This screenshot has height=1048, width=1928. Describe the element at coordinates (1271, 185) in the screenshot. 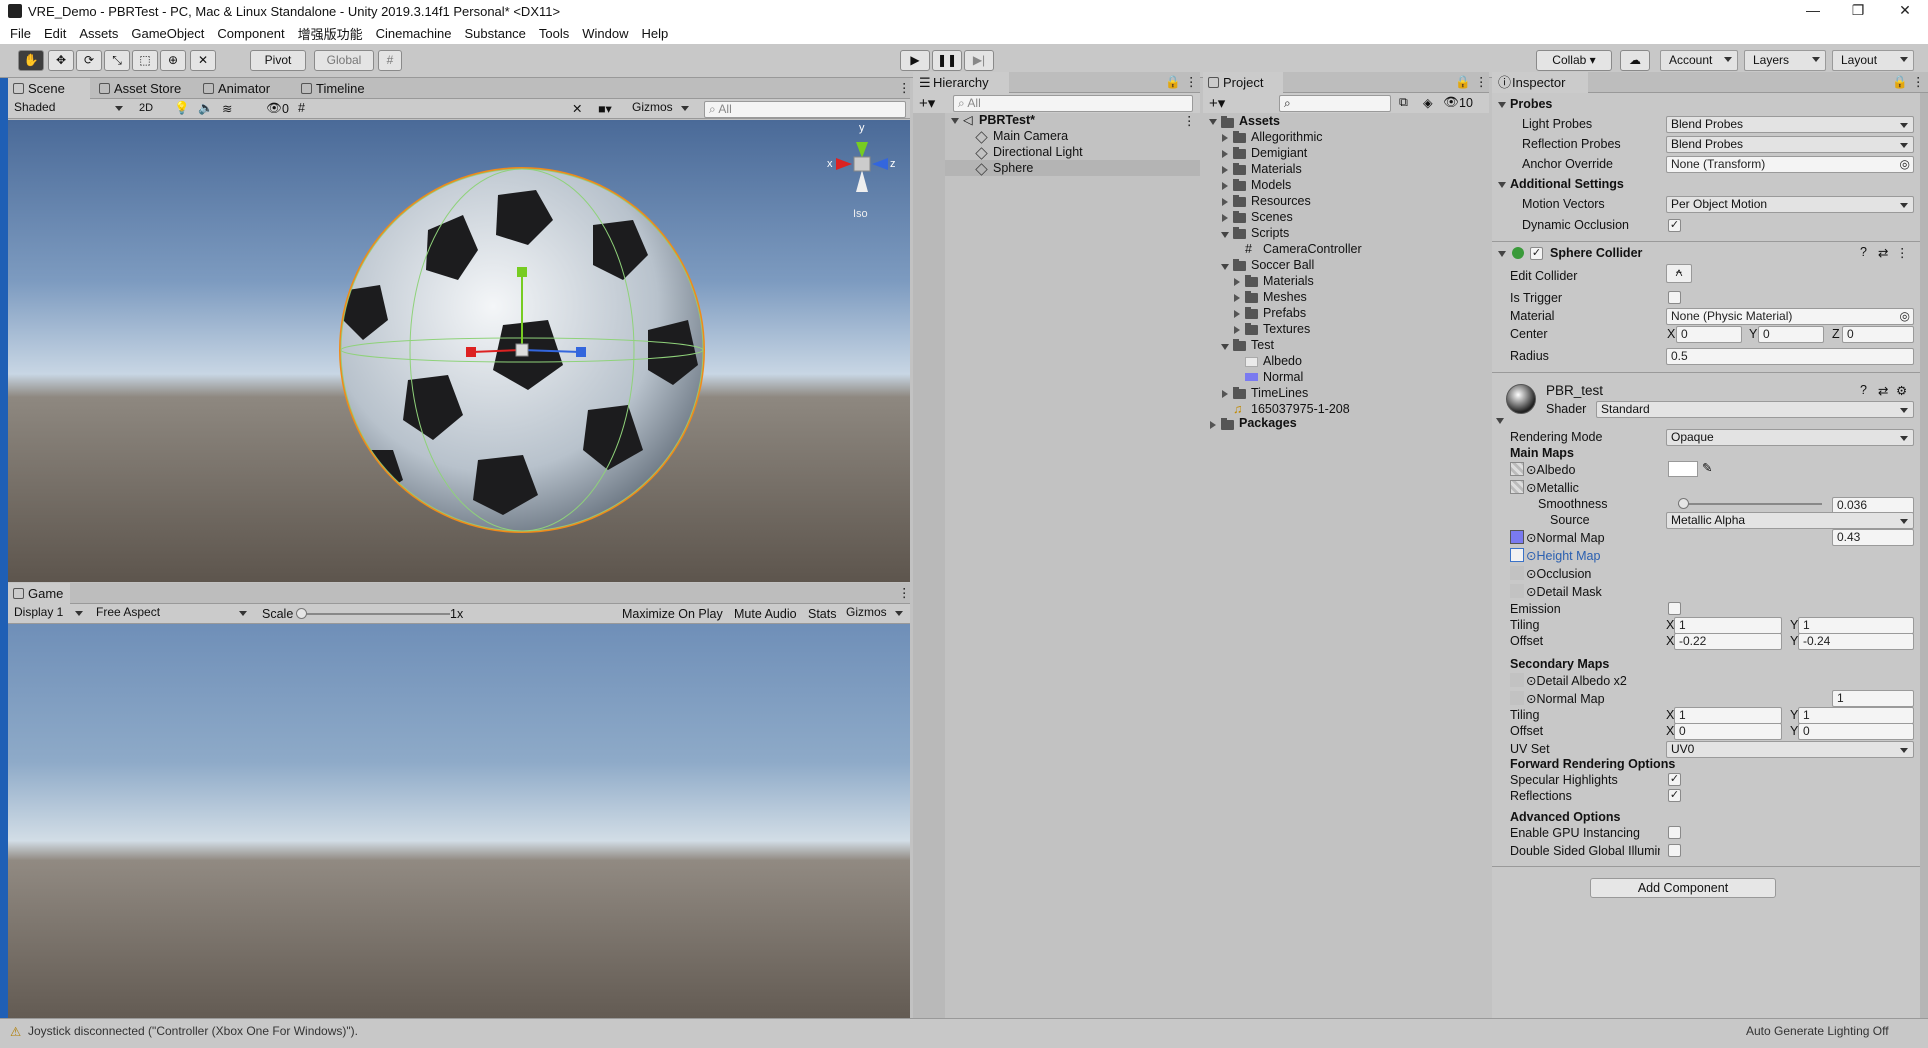

I see `project-item: Models` at that location.